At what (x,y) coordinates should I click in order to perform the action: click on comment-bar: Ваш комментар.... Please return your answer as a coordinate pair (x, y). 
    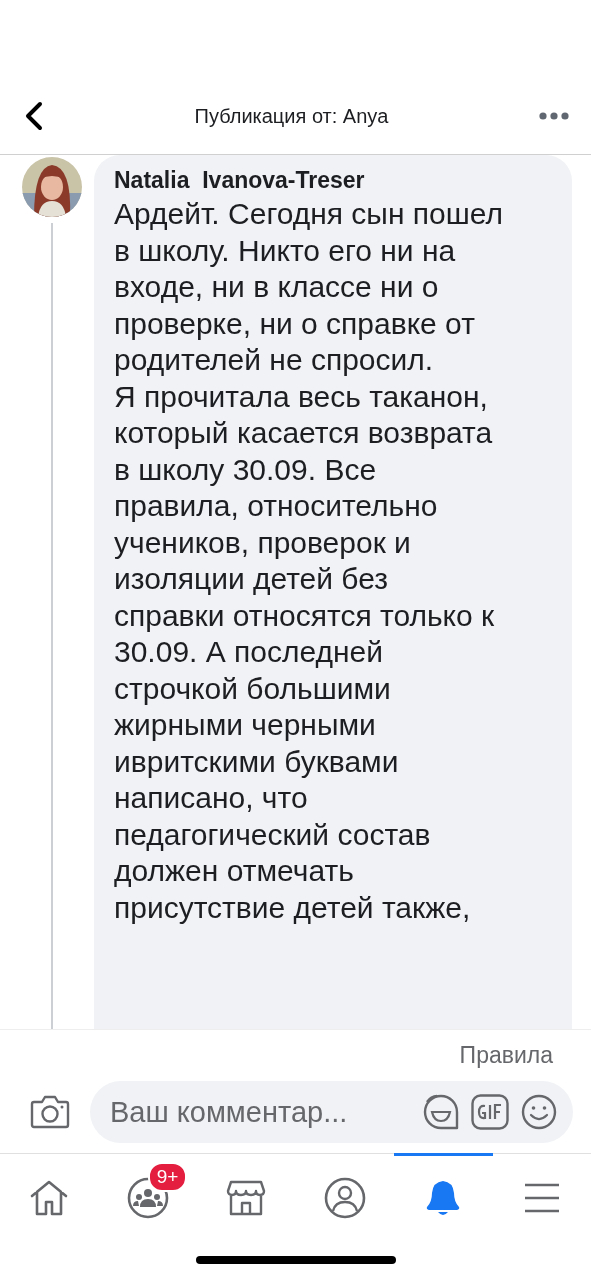
    Looking at the image, I should click on (331, 1112).